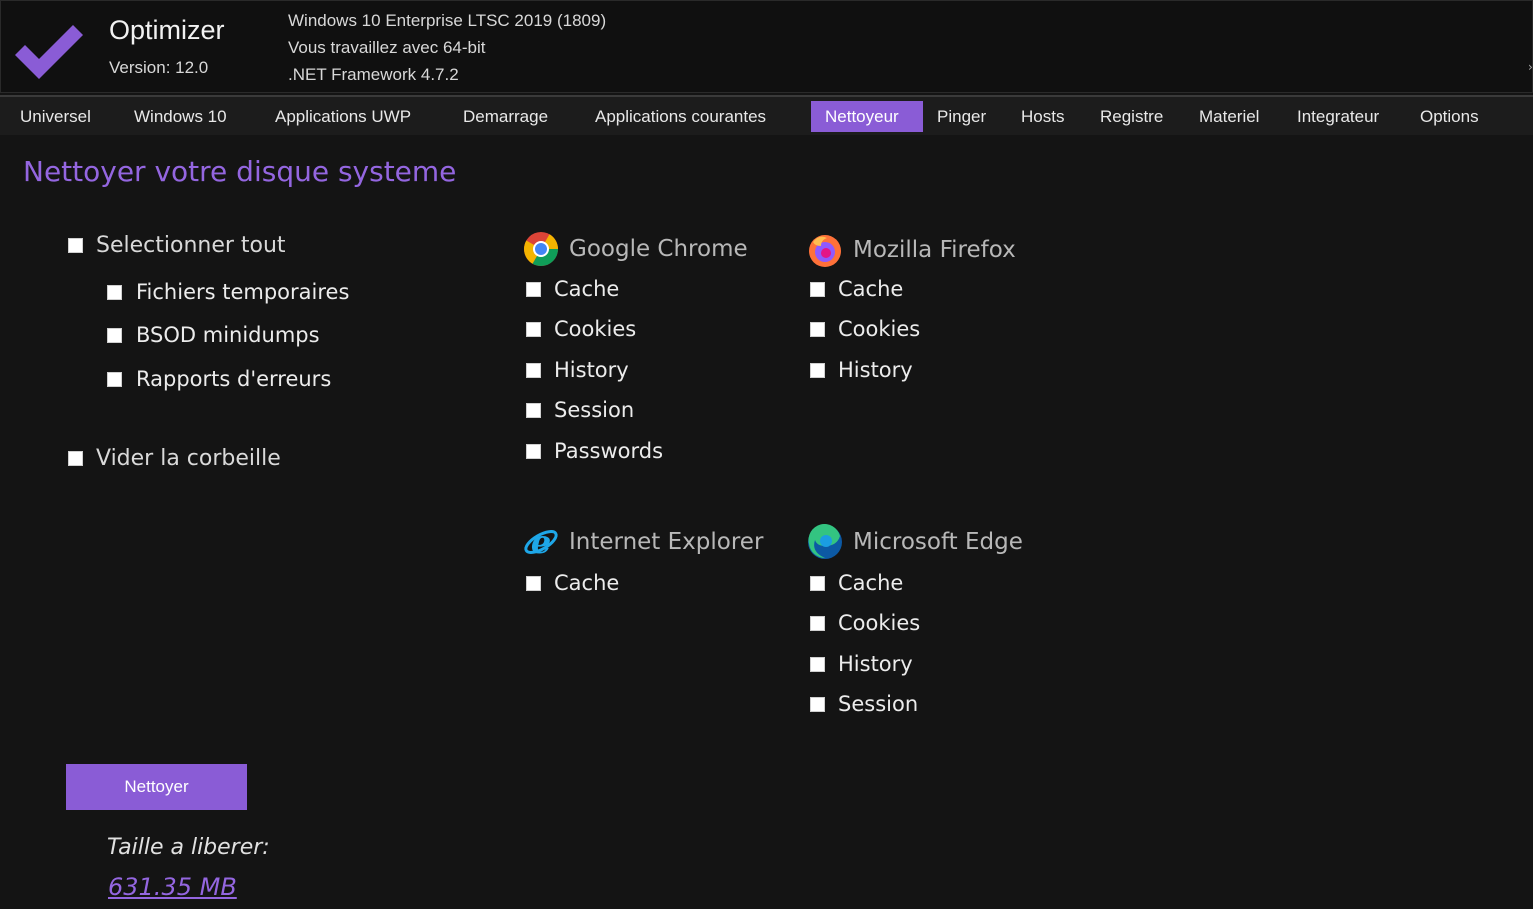 The width and height of the screenshot is (1533, 909). What do you see at coordinates (533, 289) in the screenshot?
I see `chrome-cache-checkbox` at bounding box center [533, 289].